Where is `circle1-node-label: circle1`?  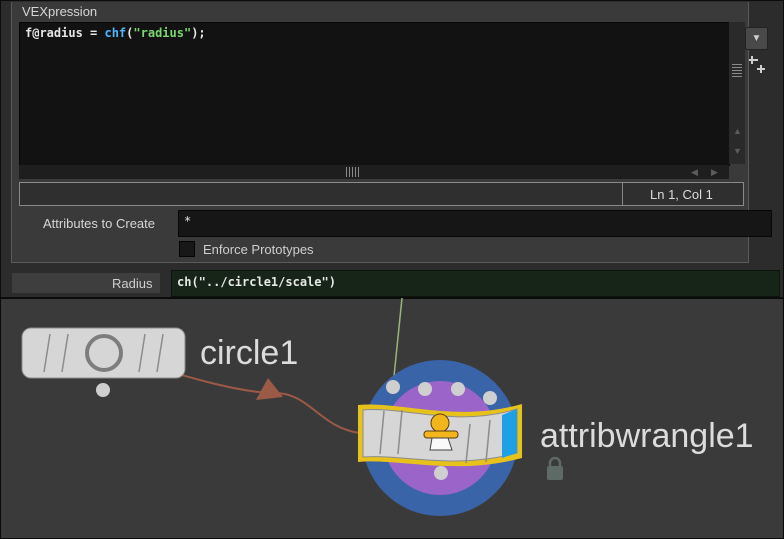 circle1-node-label: circle1 is located at coordinates (249, 353).